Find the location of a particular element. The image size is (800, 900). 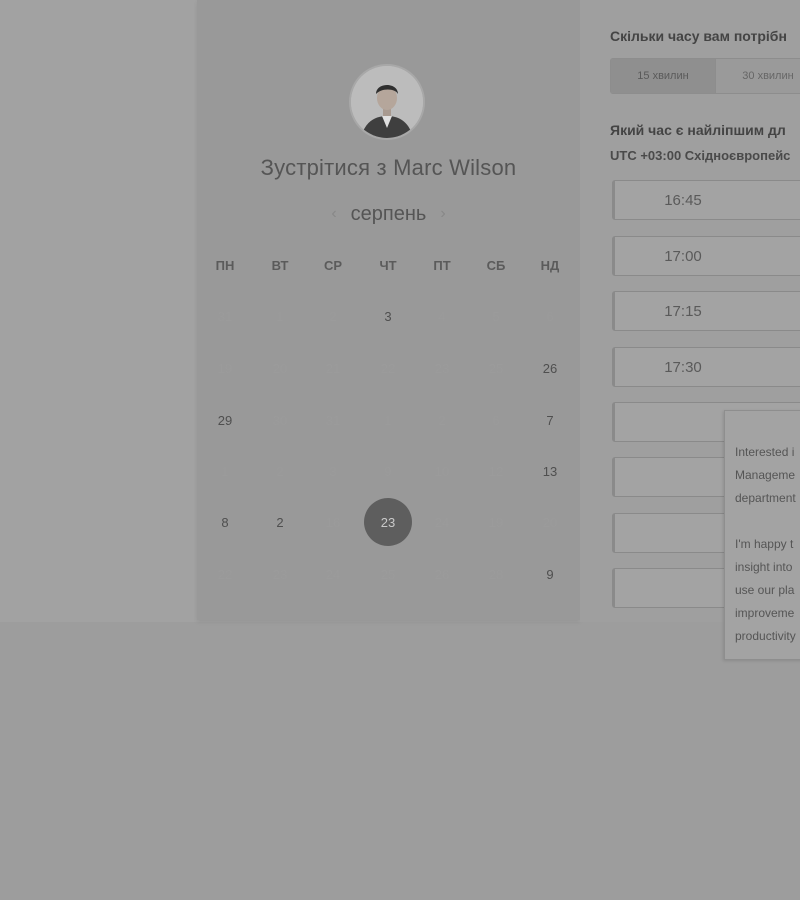

tooltip-line: Interested i is located at coordinates (765, 452).